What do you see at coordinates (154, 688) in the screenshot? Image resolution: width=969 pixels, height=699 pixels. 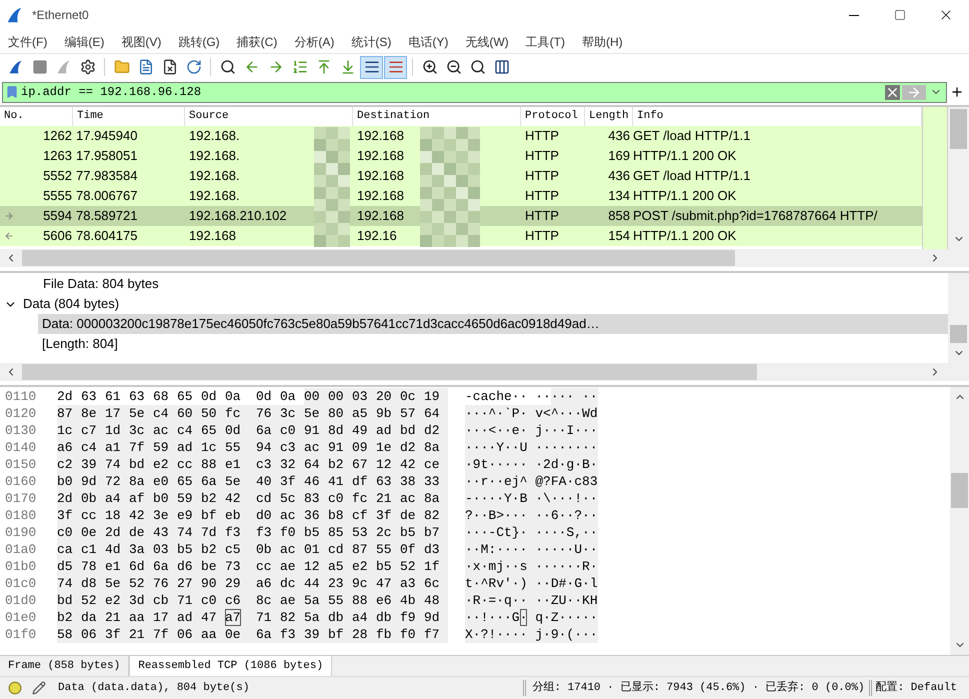 I see `status-text: Data (data.data), 804 byte(s)` at bounding box center [154, 688].